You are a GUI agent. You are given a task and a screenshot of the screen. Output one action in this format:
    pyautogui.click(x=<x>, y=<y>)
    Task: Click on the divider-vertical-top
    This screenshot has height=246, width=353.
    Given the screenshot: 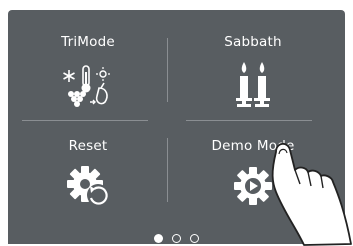 What is the action you would take?
    pyautogui.click(x=167, y=70)
    